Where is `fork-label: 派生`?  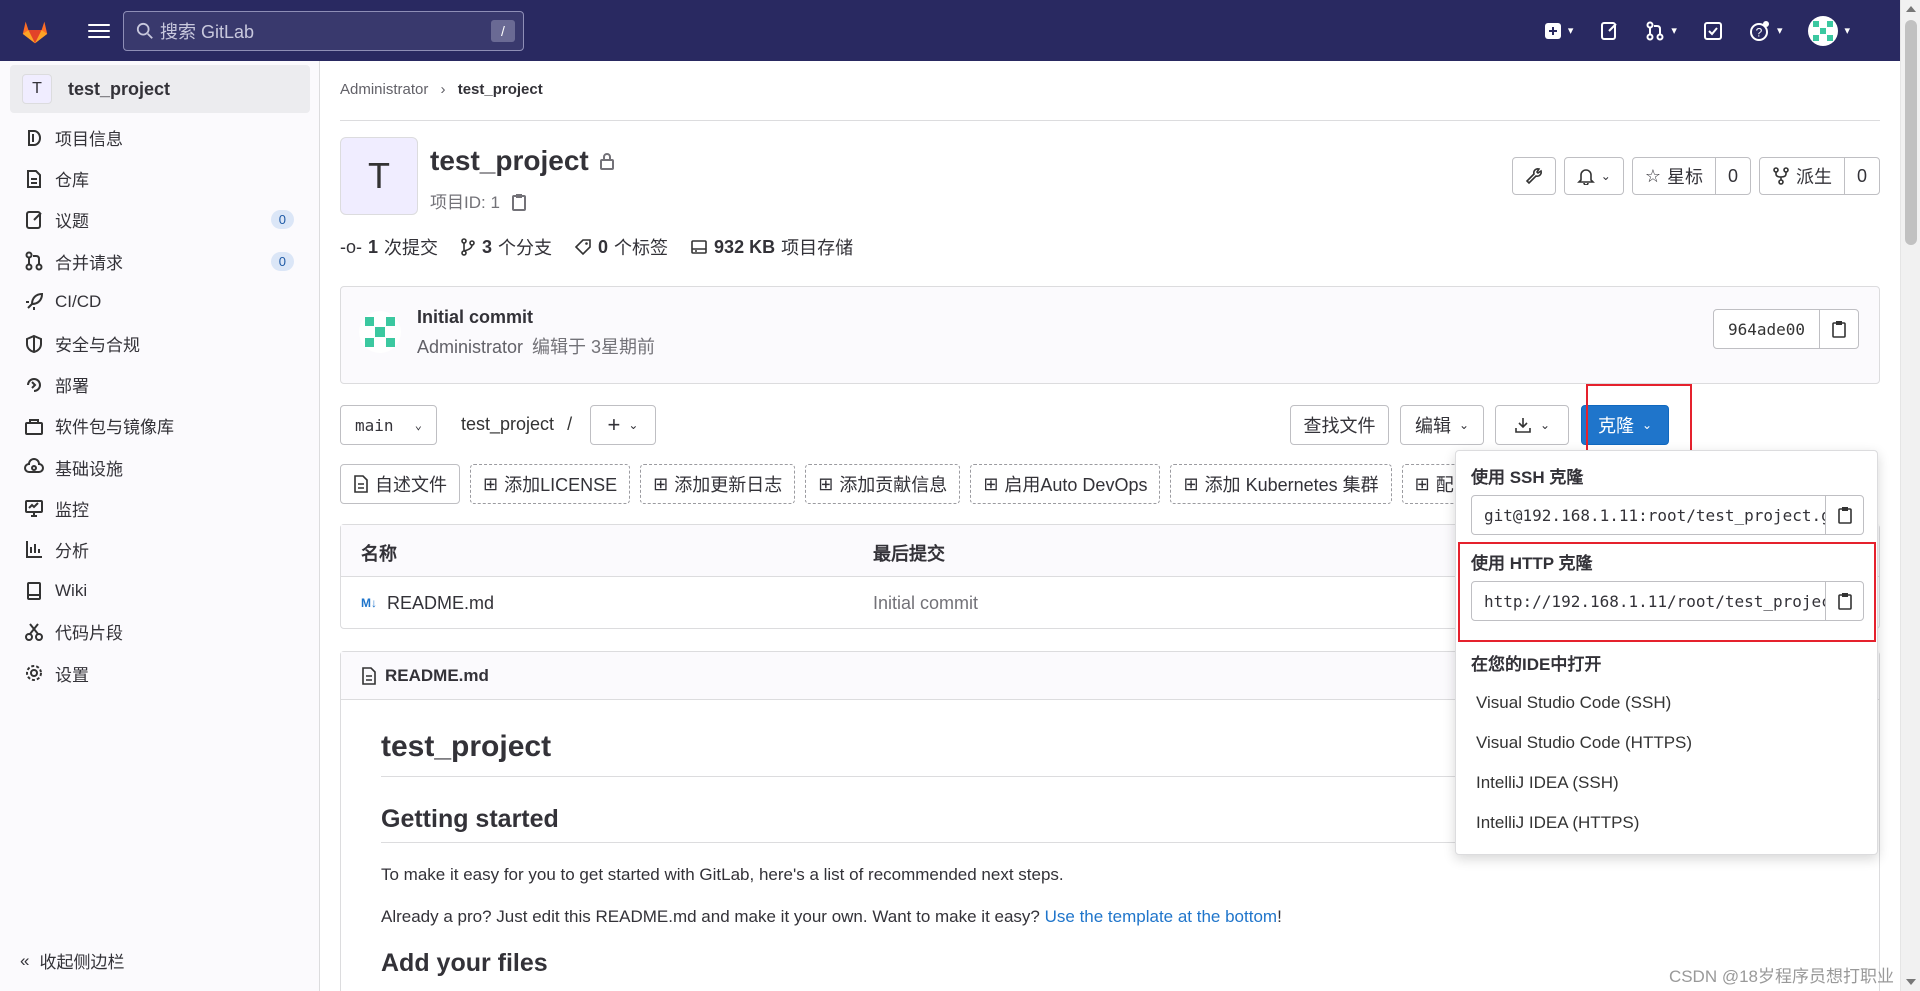
fork-label: 派生 is located at coordinates (1813, 177).